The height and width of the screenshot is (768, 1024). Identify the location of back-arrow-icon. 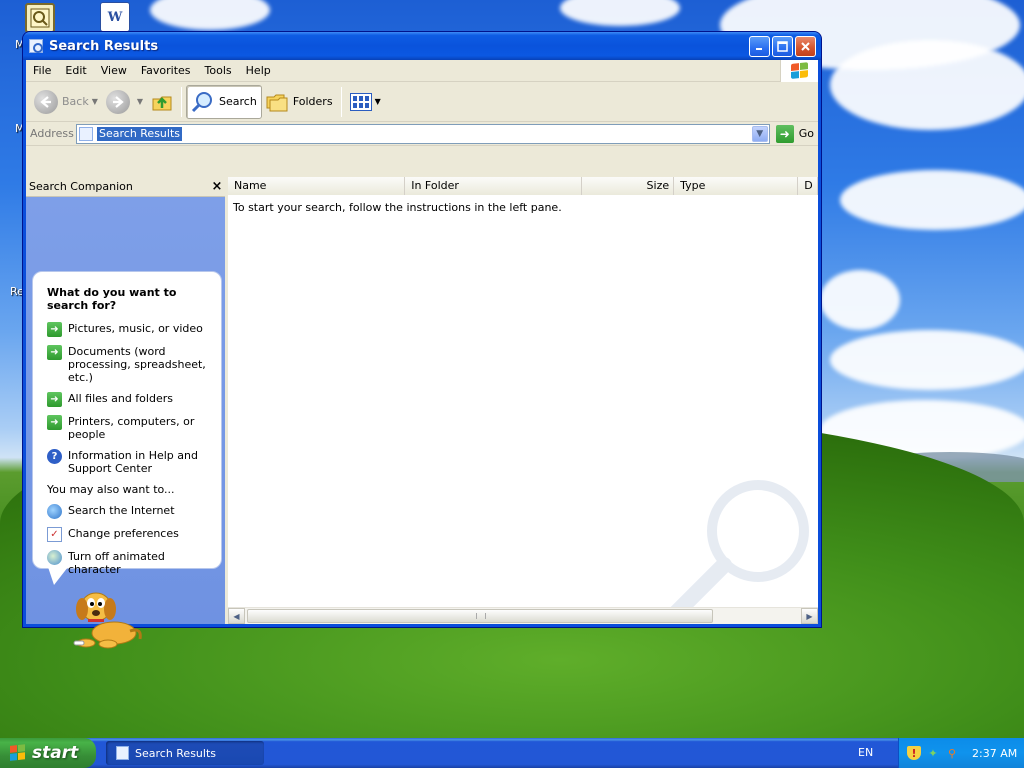
(46, 101).